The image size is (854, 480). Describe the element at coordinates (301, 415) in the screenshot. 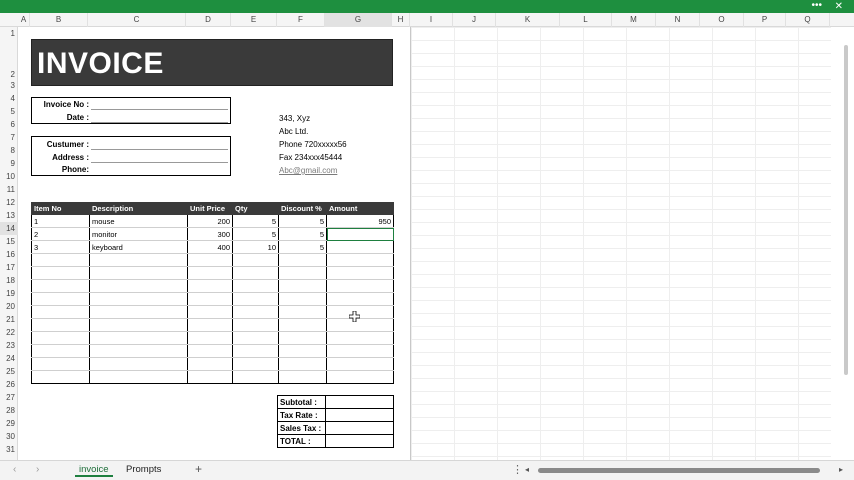

I see `totals-label: Tax Rate :` at that location.